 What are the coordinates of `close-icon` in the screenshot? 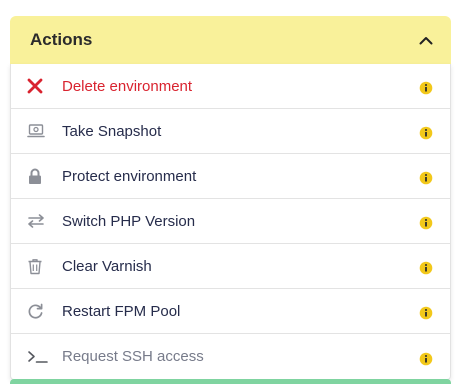 It's located at (38, 86).